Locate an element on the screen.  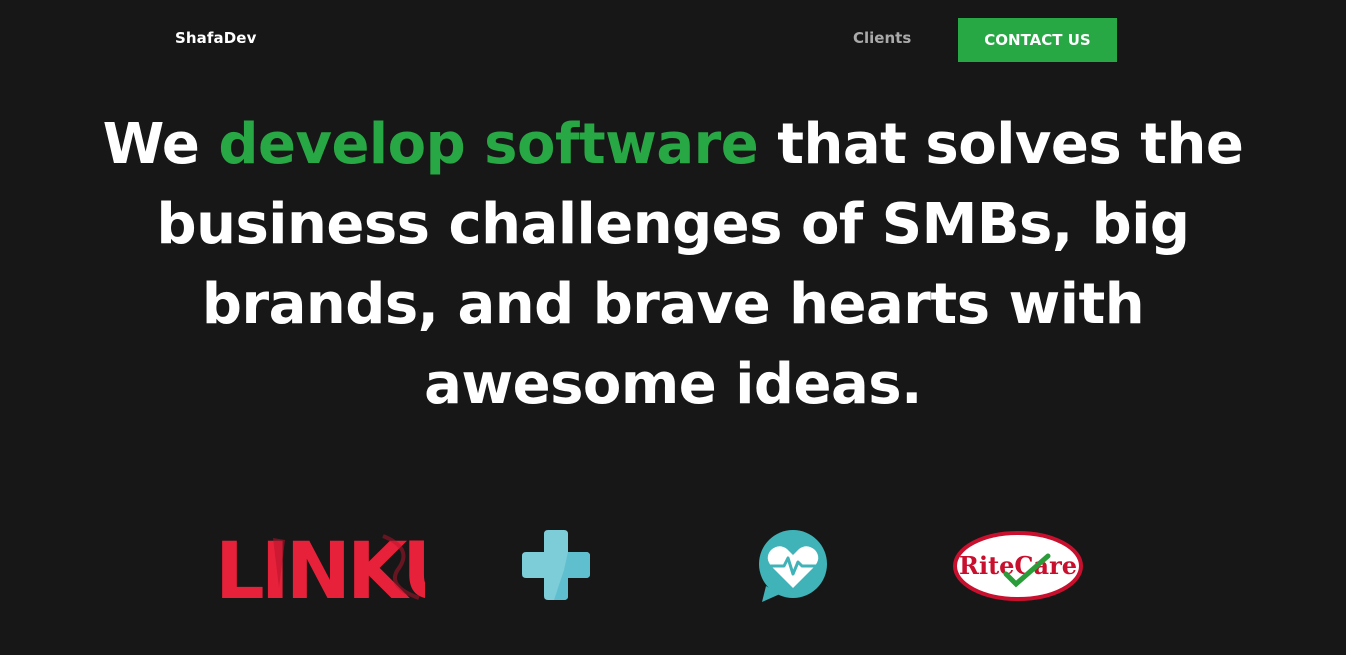
hero-text-part1: We is located at coordinates (160, 144).